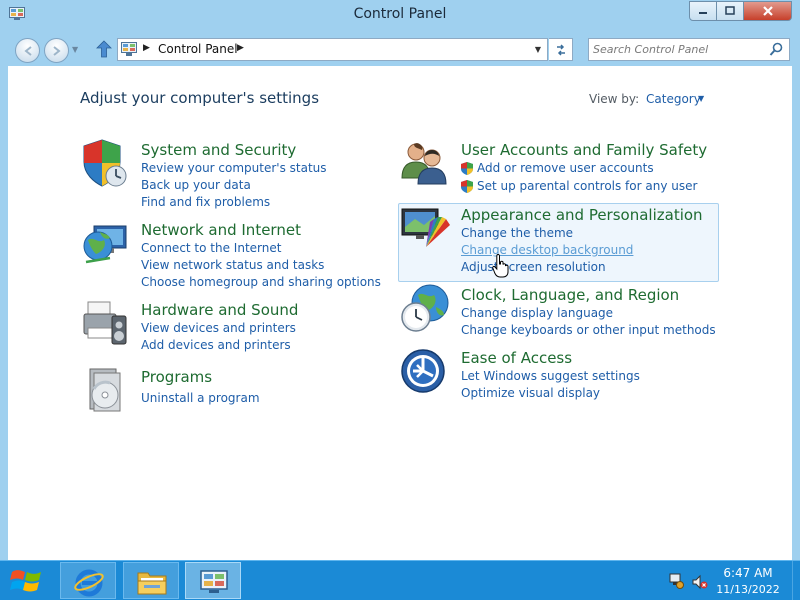 Image resolution: width=800 pixels, height=600 pixels. What do you see at coordinates (673, 99) in the screenshot?
I see `view-by-dropdown: Category` at bounding box center [673, 99].